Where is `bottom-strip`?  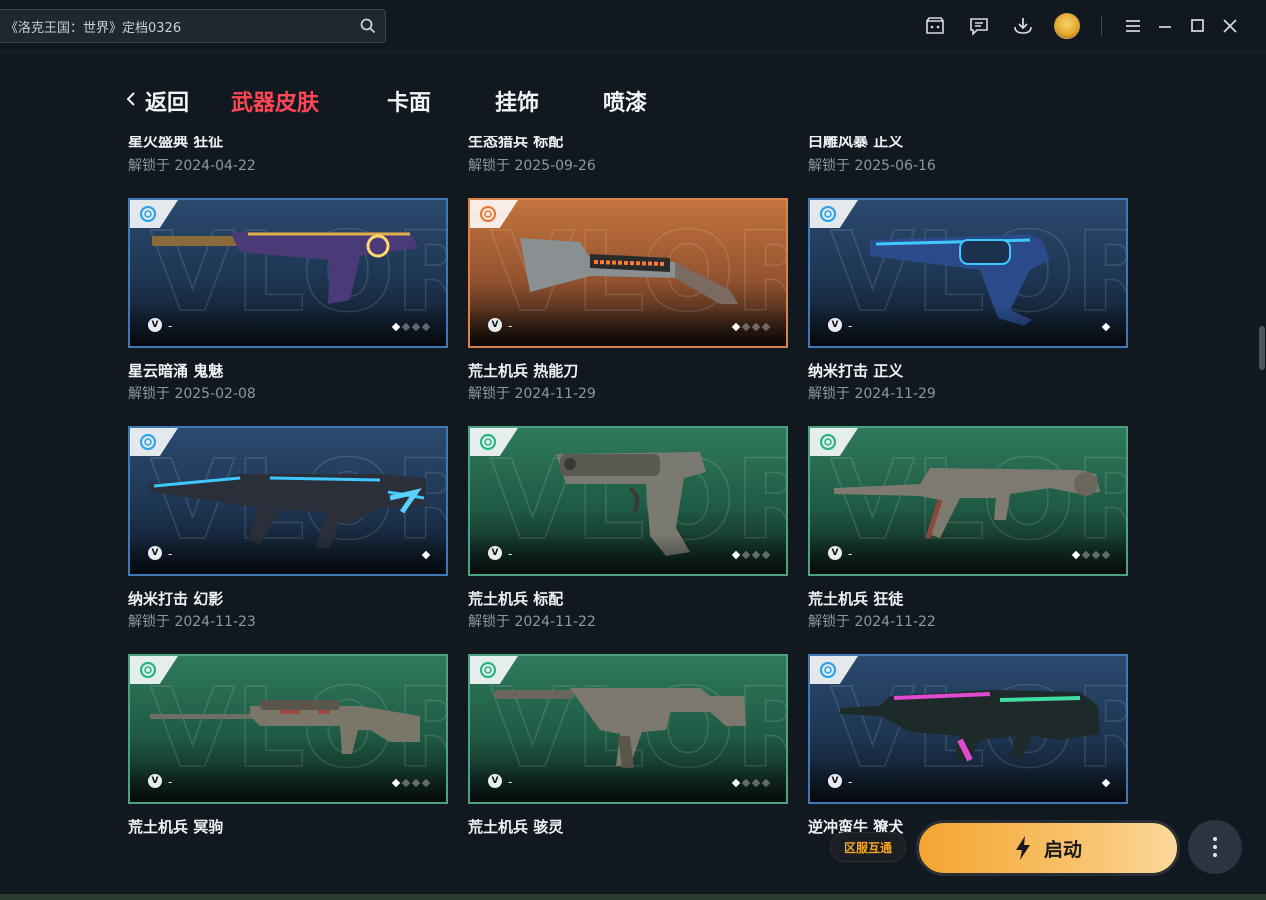
bottom-strip is located at coordinates (633, 897).